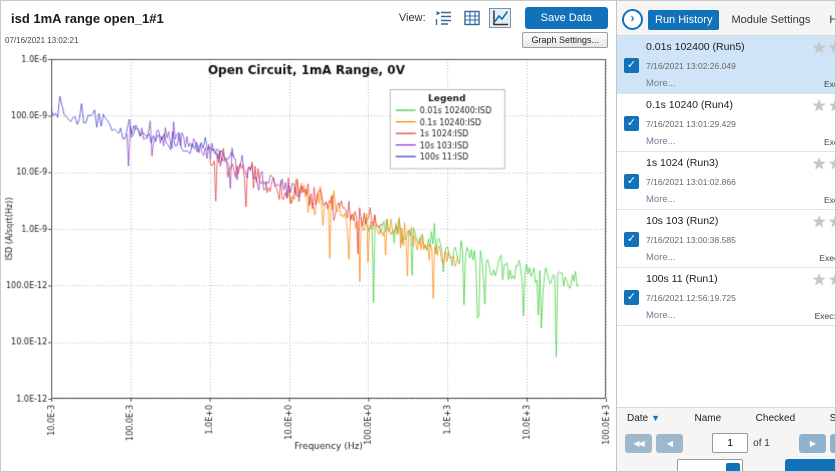  I want to click on view-table-icon, so click(472, 18).